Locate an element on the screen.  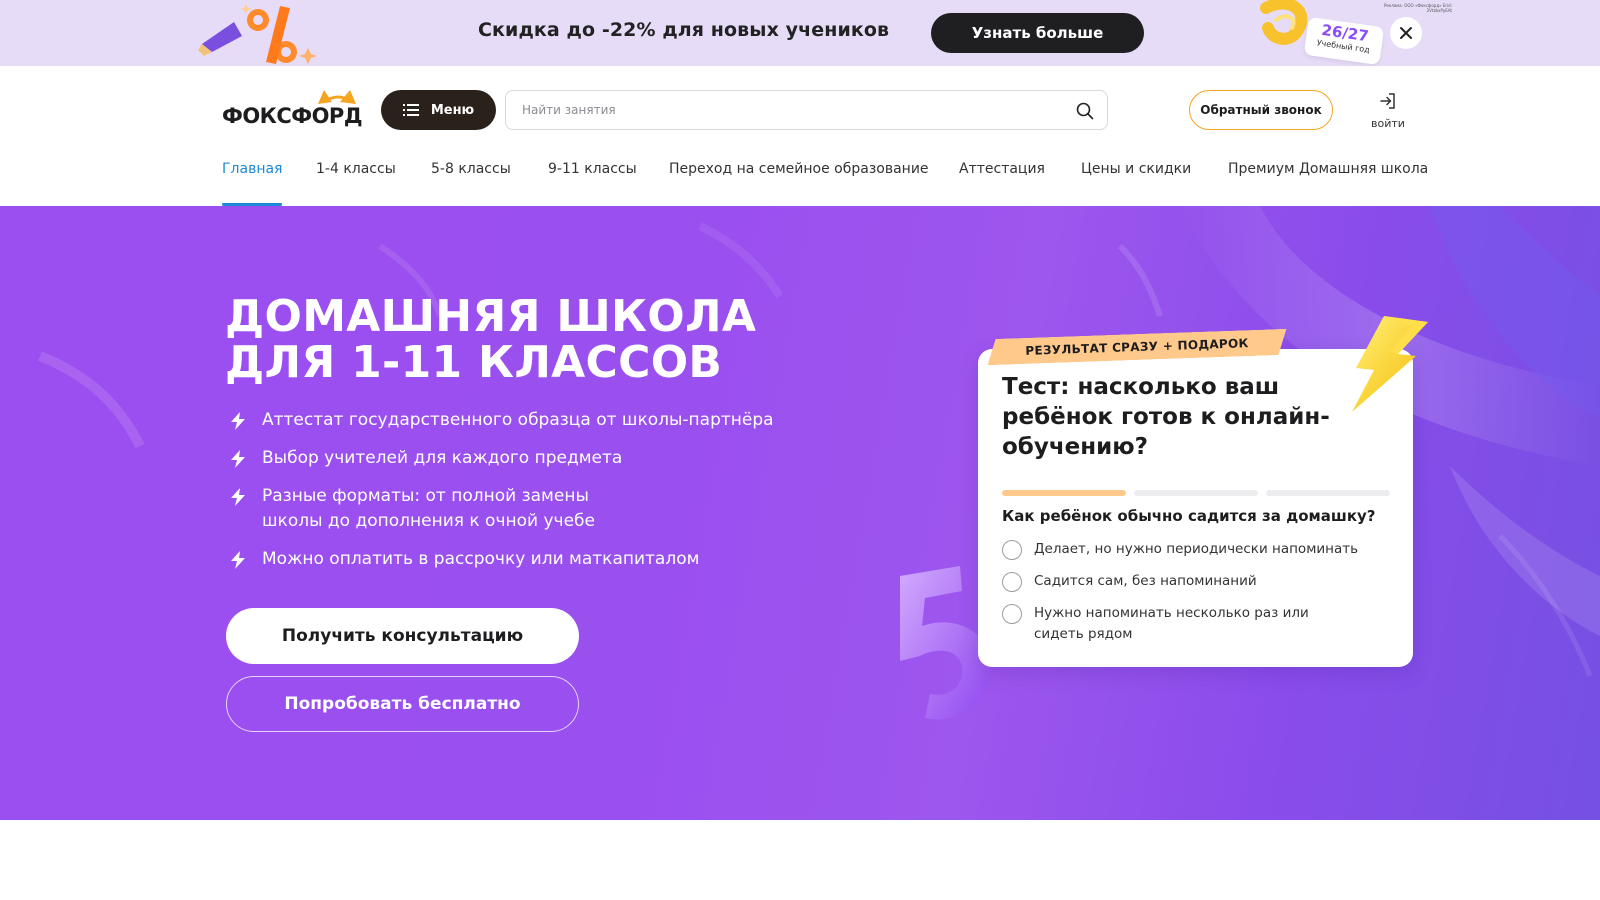
nav-item-premium-school: Премиум Домашняя школа is located at coordinates (1328, 183).